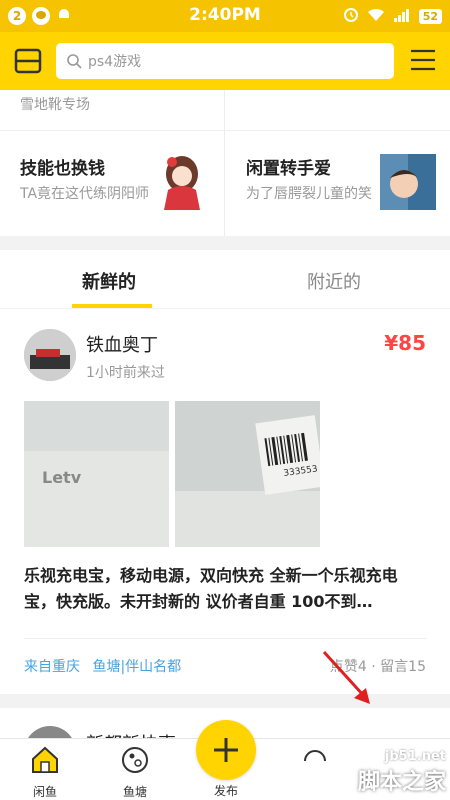  What do you see at coordinates (376, 16) in the screenshot?
I see `wifi-icon` at bounding box center [376, 16].